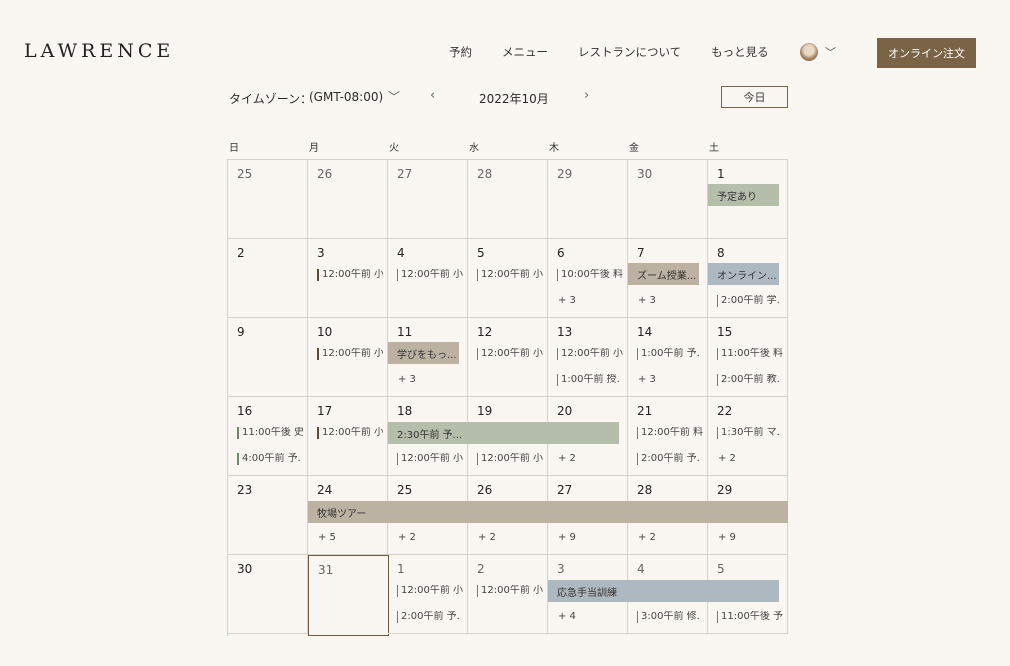  I want to click on event-bar: 応急手当訓練, so click(663, 591).